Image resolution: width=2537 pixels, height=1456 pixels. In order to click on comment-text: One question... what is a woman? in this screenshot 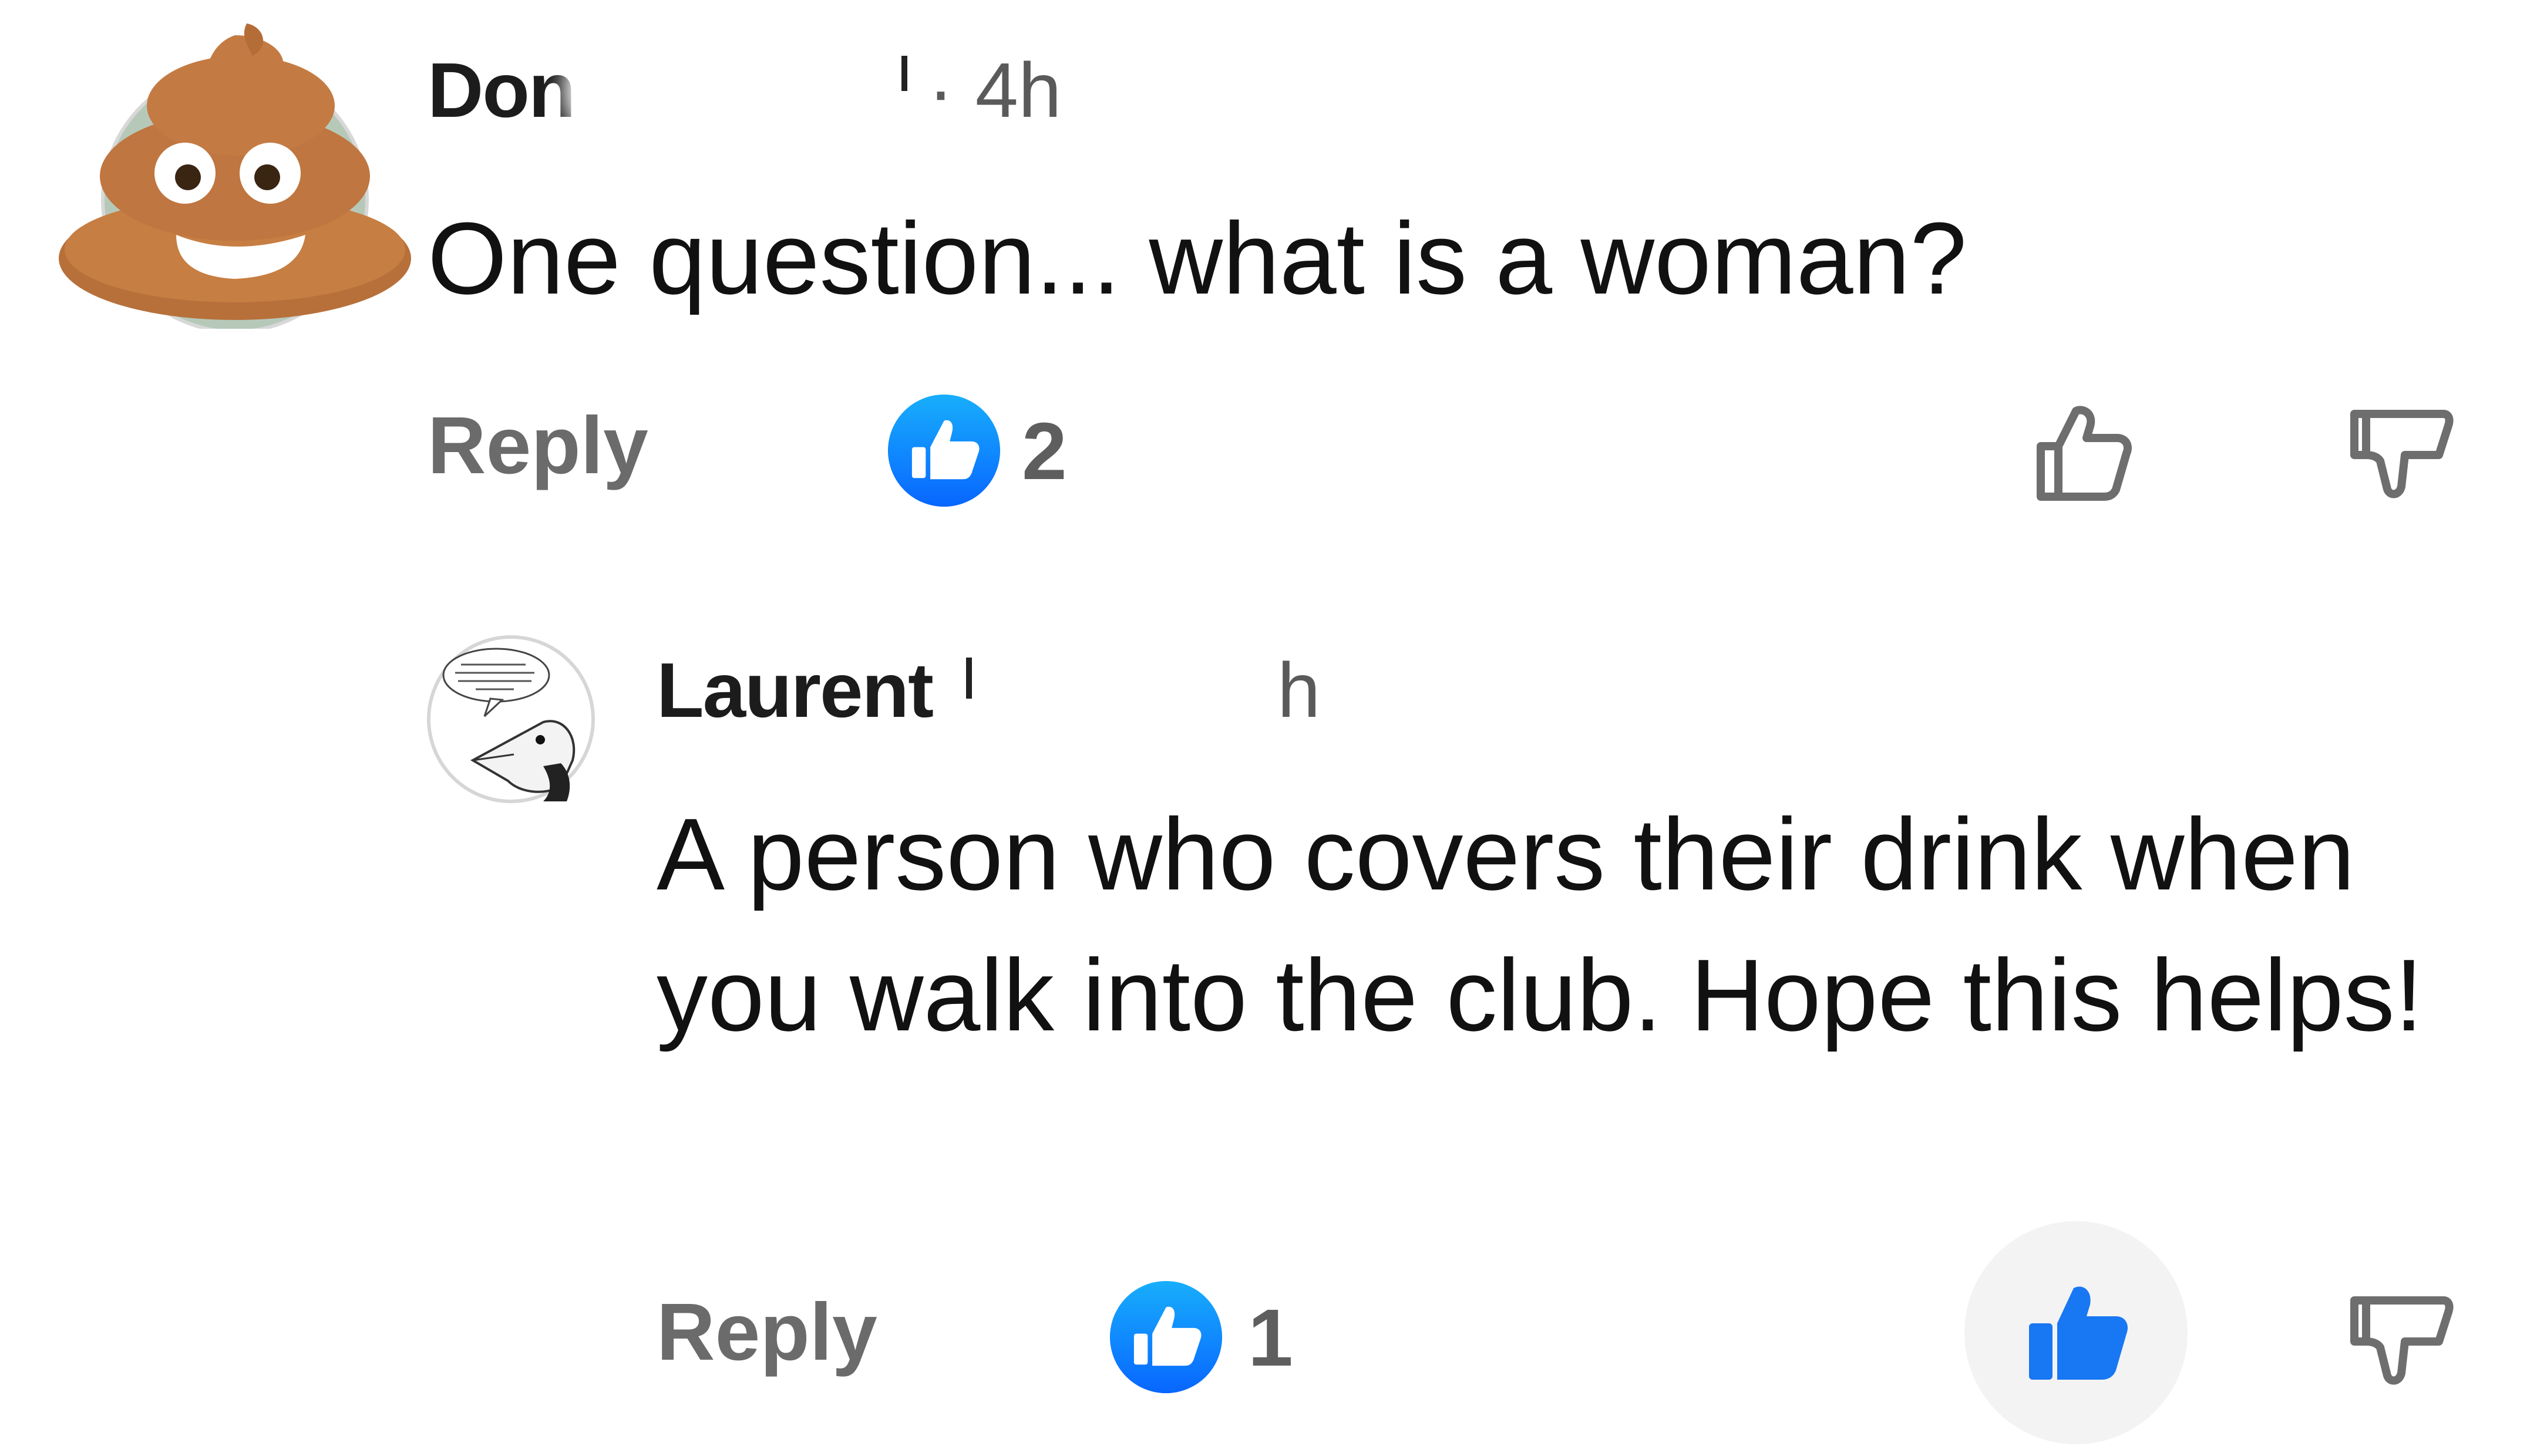, I will do `click(1197, 258)`.